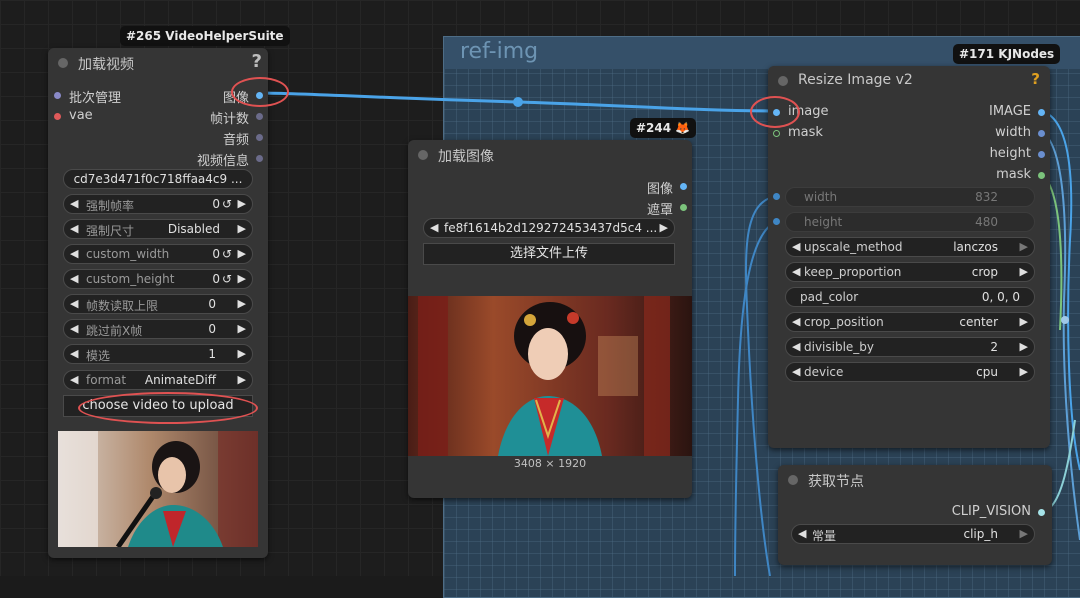 The width and height of the screenshot is (1080, 598). What do you see at coordinates (915, 480) in the screenshot?
I see `node-header: 获取节点` at bounding box center [915, 480].